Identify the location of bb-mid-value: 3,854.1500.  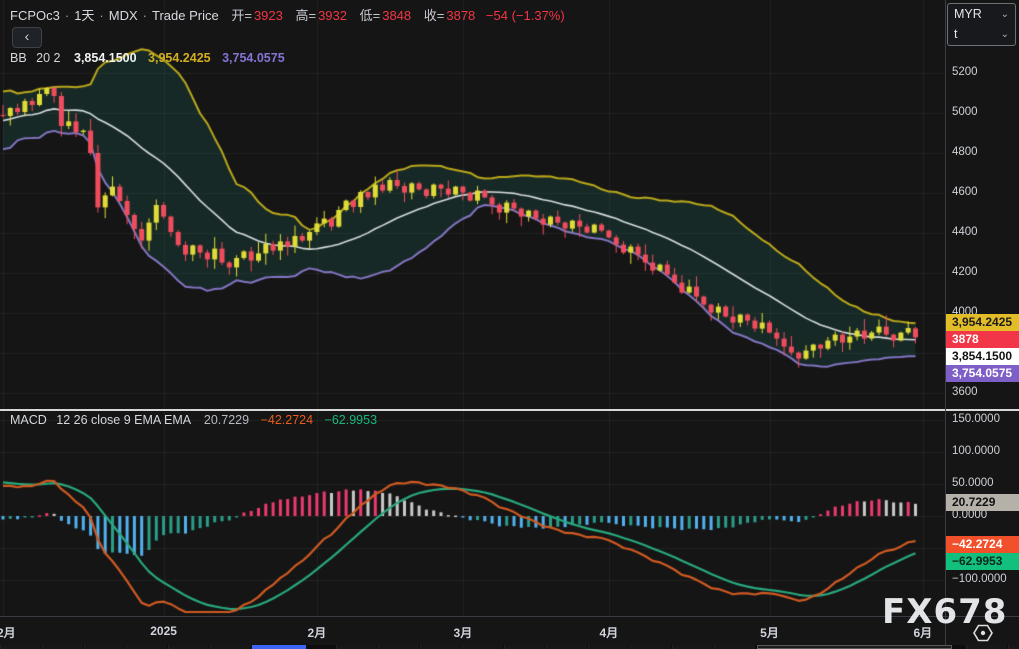
(105, 58).